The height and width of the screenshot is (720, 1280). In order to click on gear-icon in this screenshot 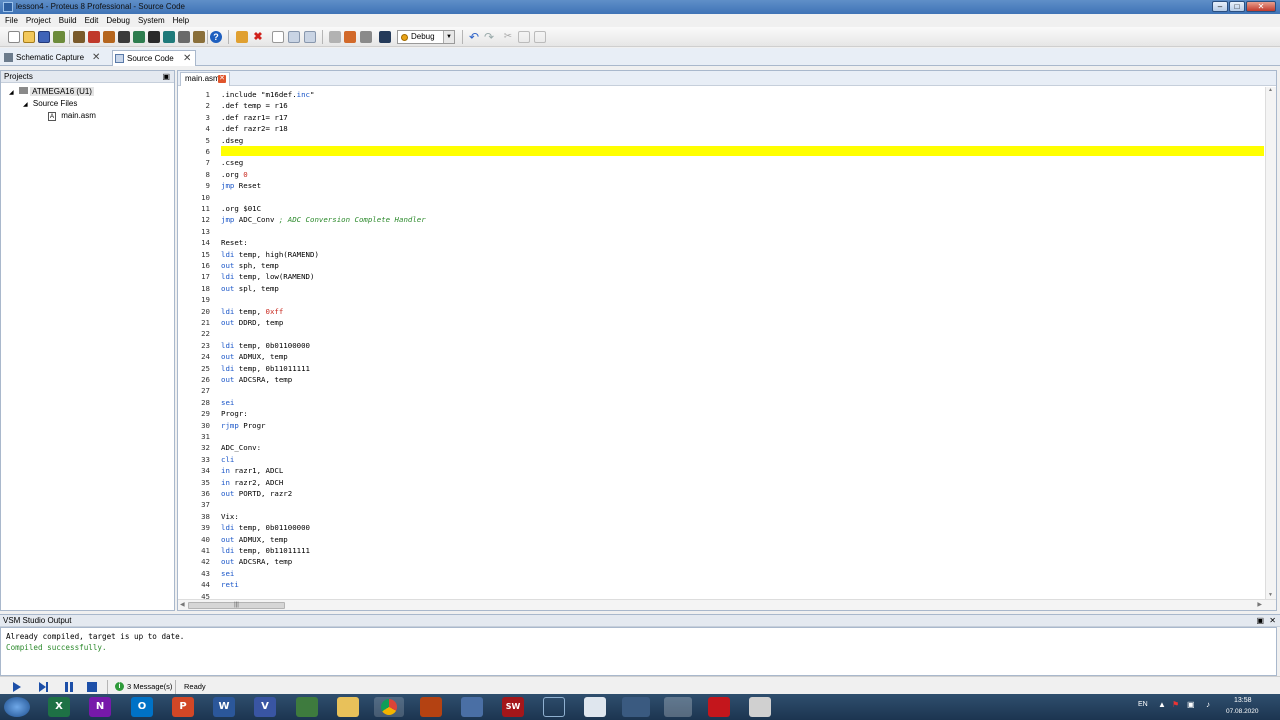, I will do `click(109, 37)`.